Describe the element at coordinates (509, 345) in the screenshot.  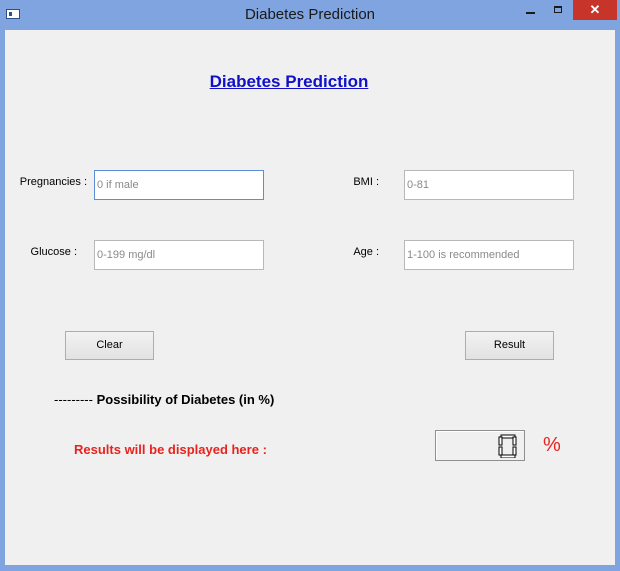
I see `result-button: Result` at that location.